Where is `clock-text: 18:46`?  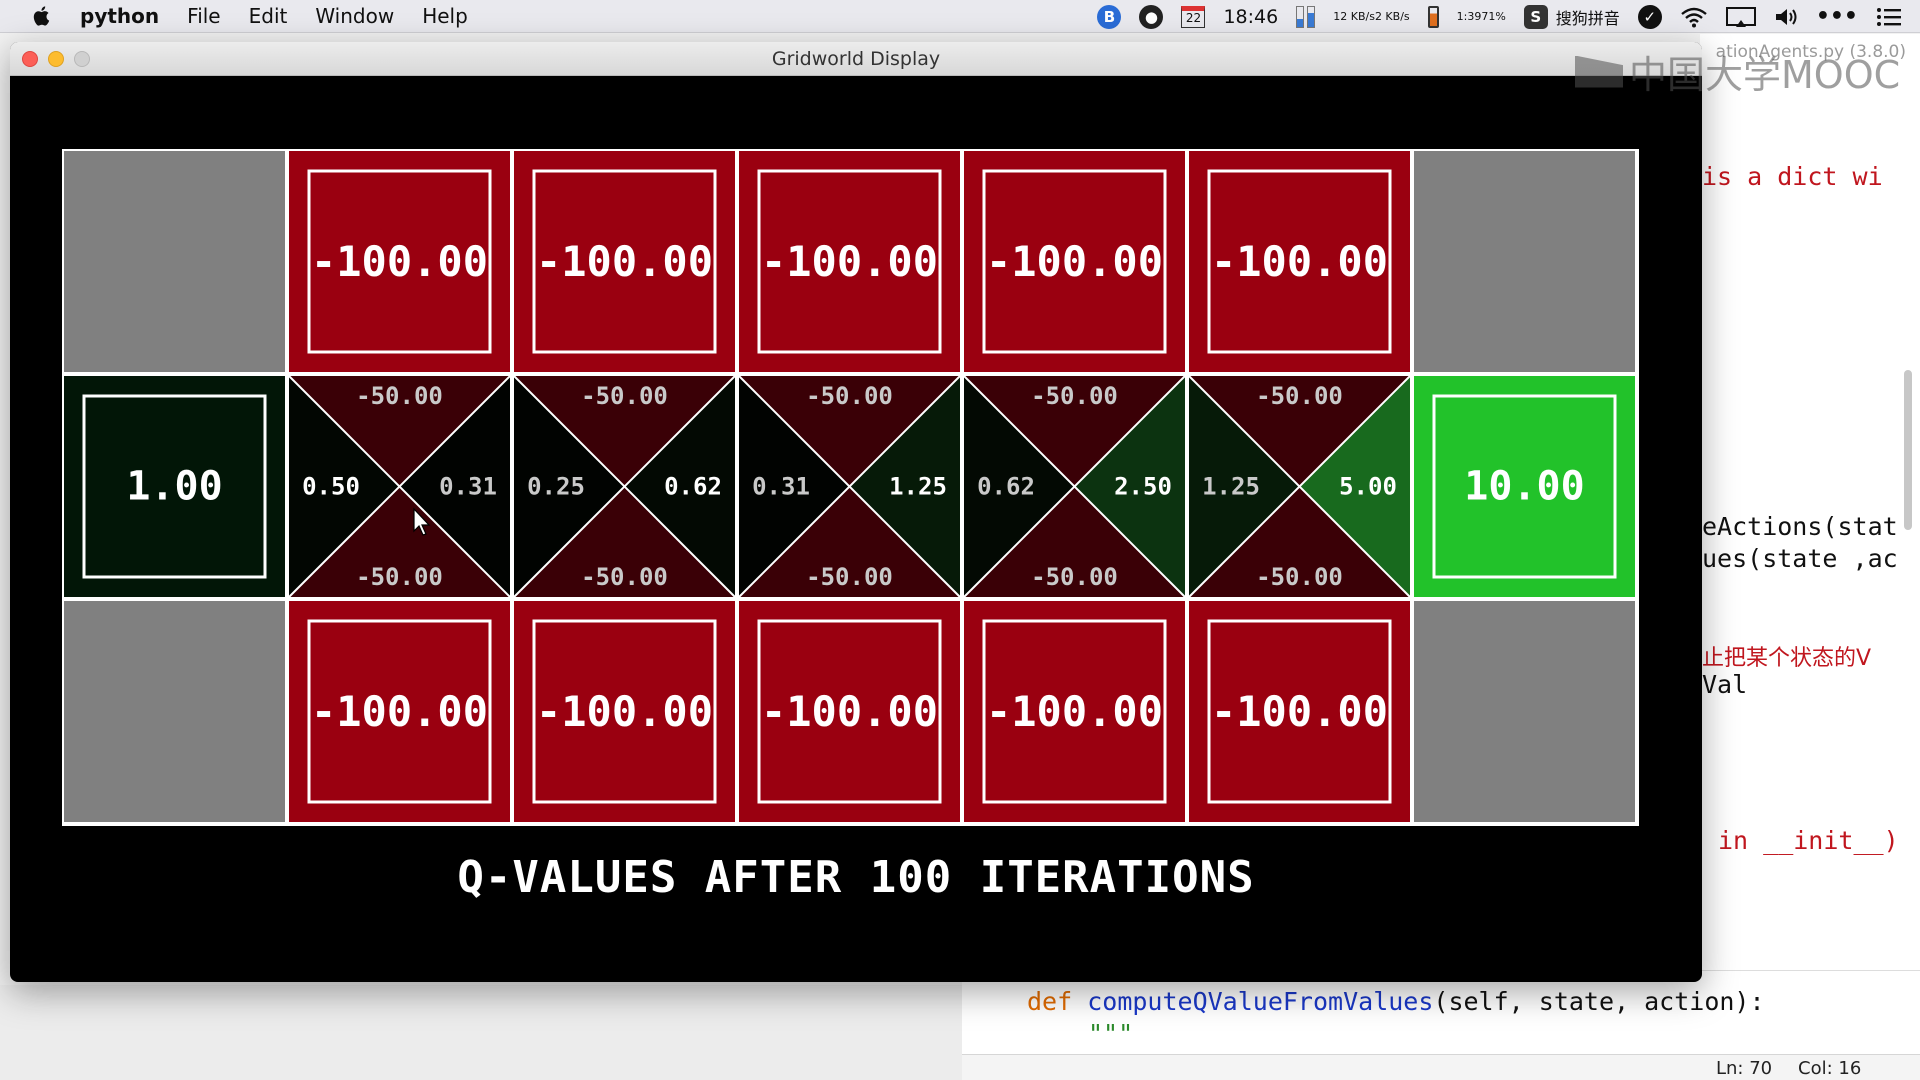 clock-text: 18:46 is located at coordinates (1250, 17).